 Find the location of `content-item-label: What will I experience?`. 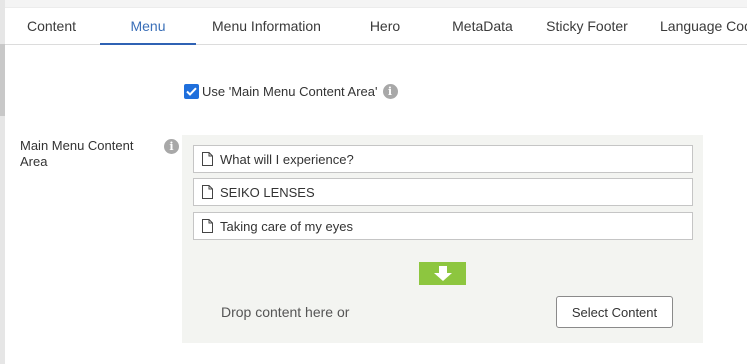

content-item-label: What will I experience? is located at coordinates (287, 159).